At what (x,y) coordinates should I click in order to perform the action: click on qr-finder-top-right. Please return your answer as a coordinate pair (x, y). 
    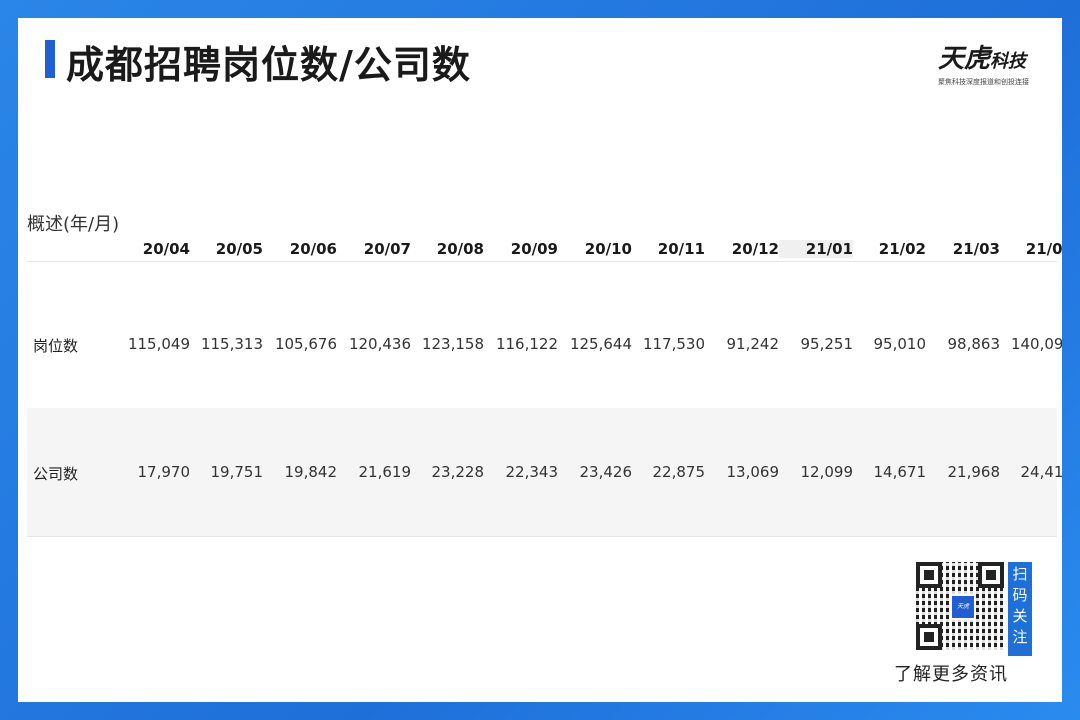
    Looking at the image, I should click on (991, 575).